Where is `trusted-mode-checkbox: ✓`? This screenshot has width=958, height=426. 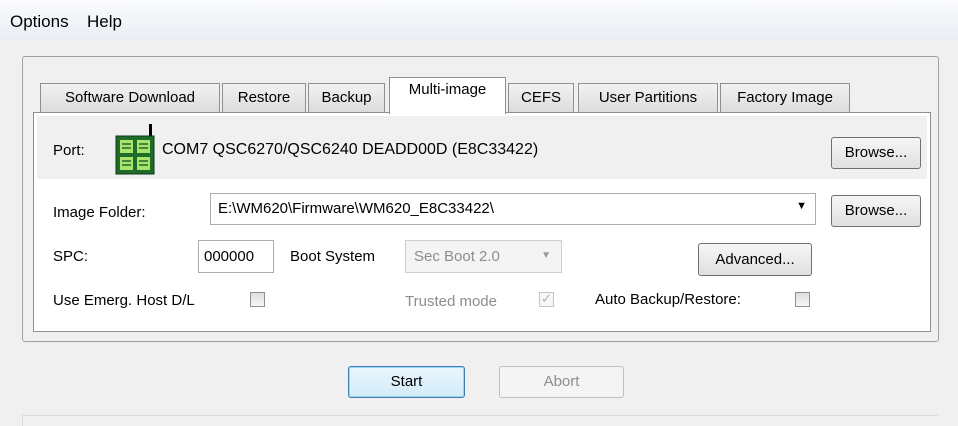
trusted-mode-checkbox: ✓ is located at coordinates (546, 299).